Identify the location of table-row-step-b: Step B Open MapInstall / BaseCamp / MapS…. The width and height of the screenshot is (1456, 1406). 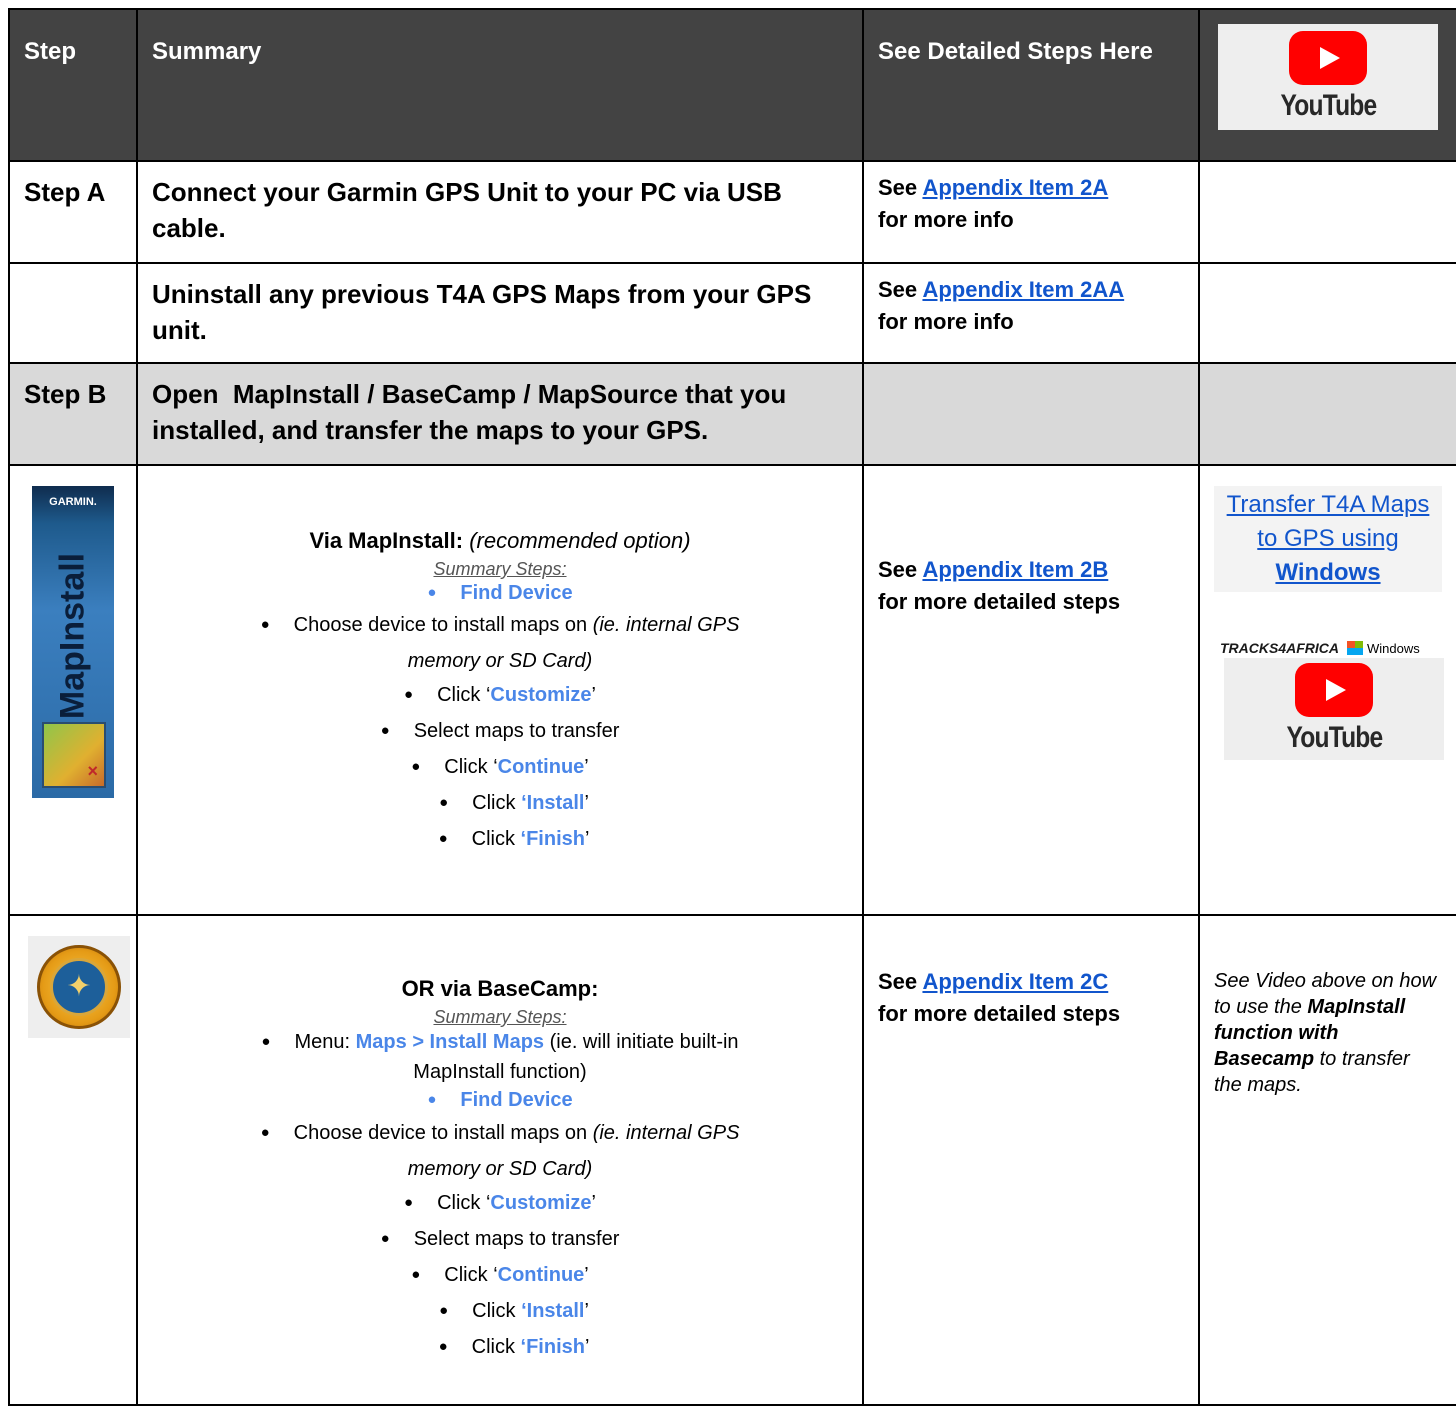
(732, 414).